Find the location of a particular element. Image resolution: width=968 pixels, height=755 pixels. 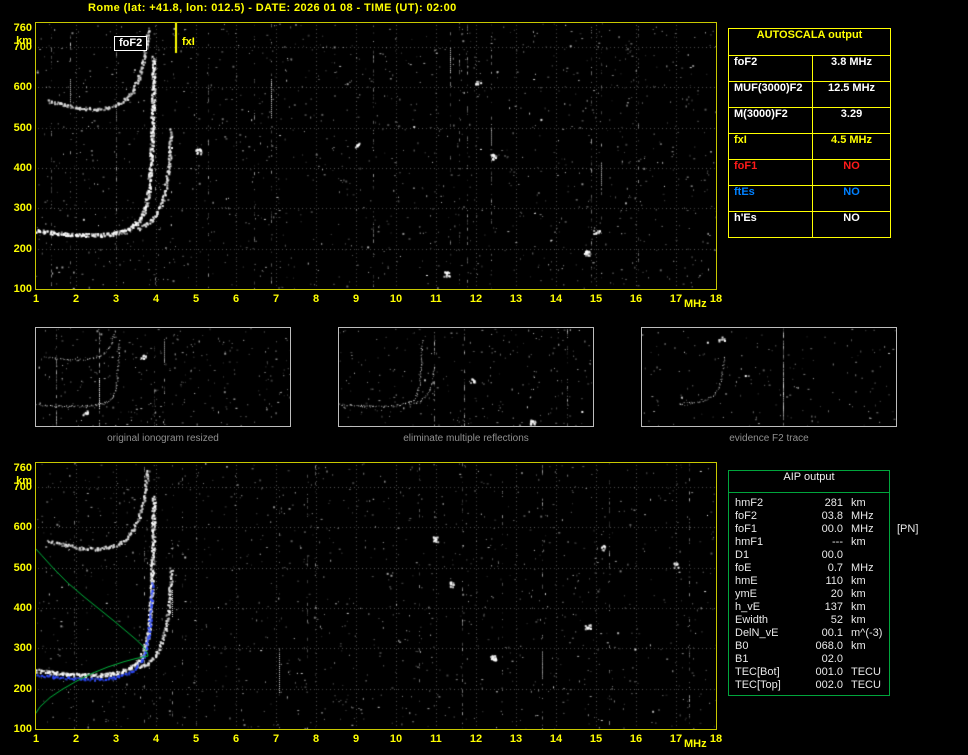

autoscala-row-label: M(3000)F2 is located at coordinates (771, 120).